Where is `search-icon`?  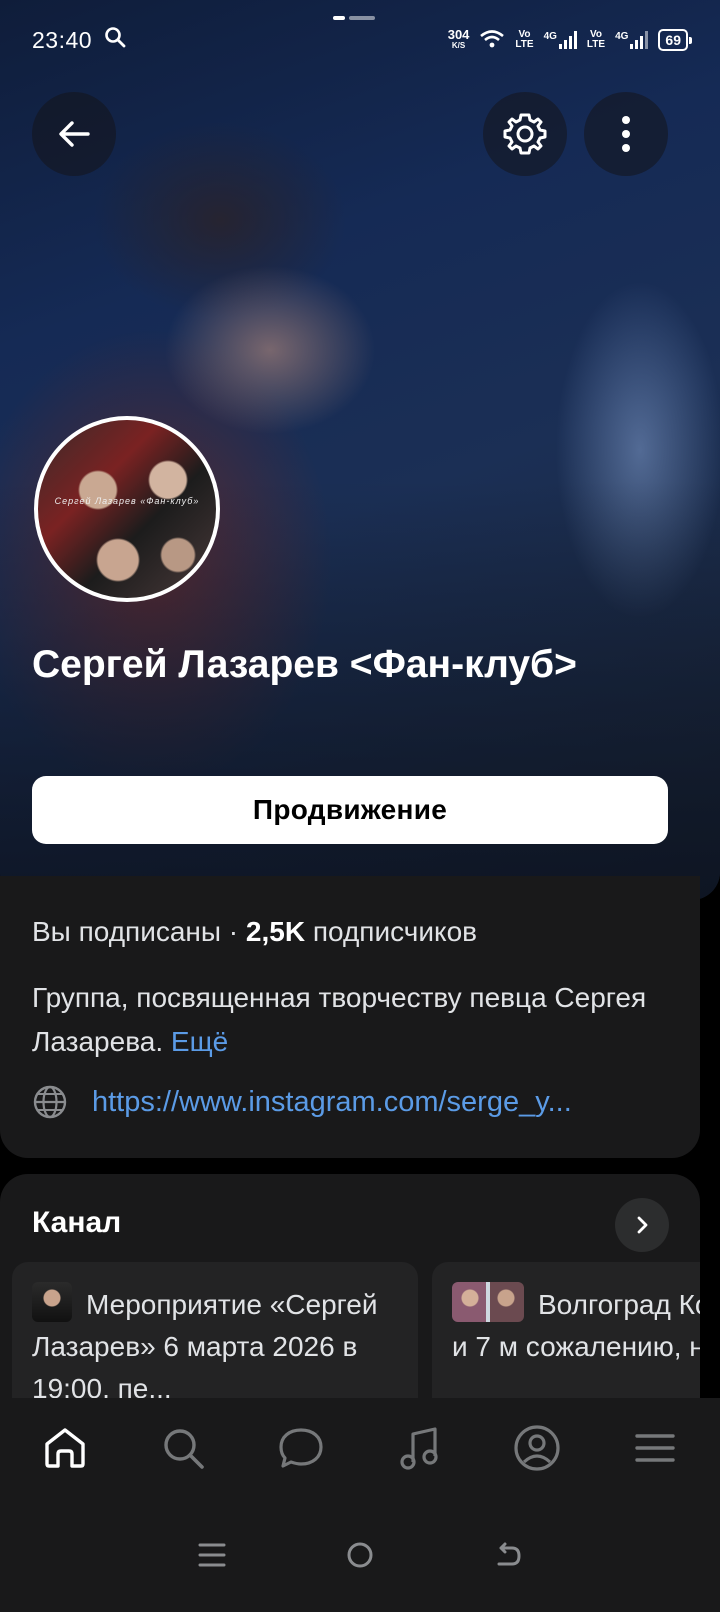
search-icon is located at coordinates (184, 1449).